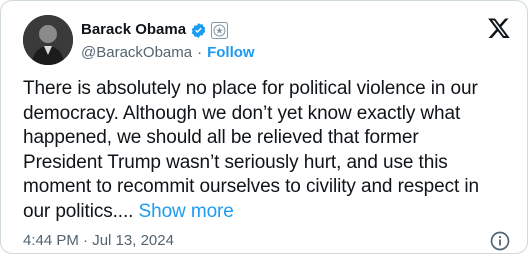  What do you see at coordinates (500, 241) in the screenshot?
I see `info-icon` at bounding box center [500, 241].